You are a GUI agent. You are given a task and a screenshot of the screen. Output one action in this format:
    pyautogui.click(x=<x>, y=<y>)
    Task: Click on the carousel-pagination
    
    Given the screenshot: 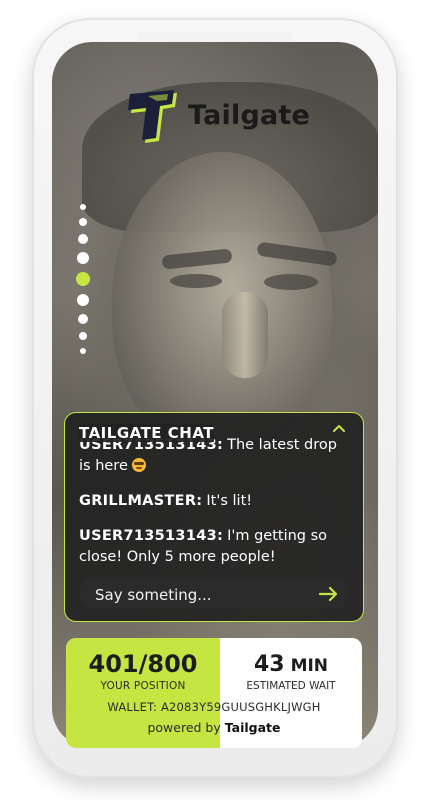 What is the action you would take?
    pyautogui.click(x=83, y=284)
    